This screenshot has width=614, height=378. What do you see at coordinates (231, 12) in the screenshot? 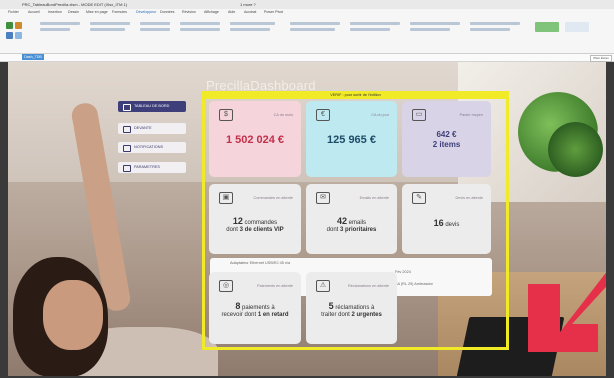
I see `tab-aide: Aide` at bounding box center [231, 12].